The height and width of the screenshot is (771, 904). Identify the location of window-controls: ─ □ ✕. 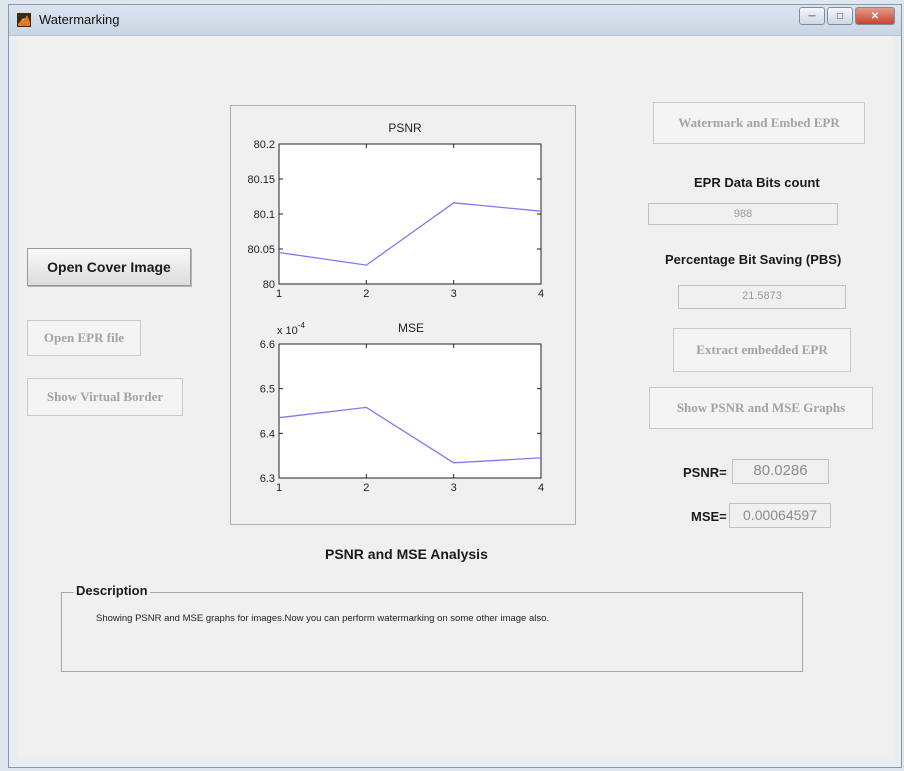
(846, 16).